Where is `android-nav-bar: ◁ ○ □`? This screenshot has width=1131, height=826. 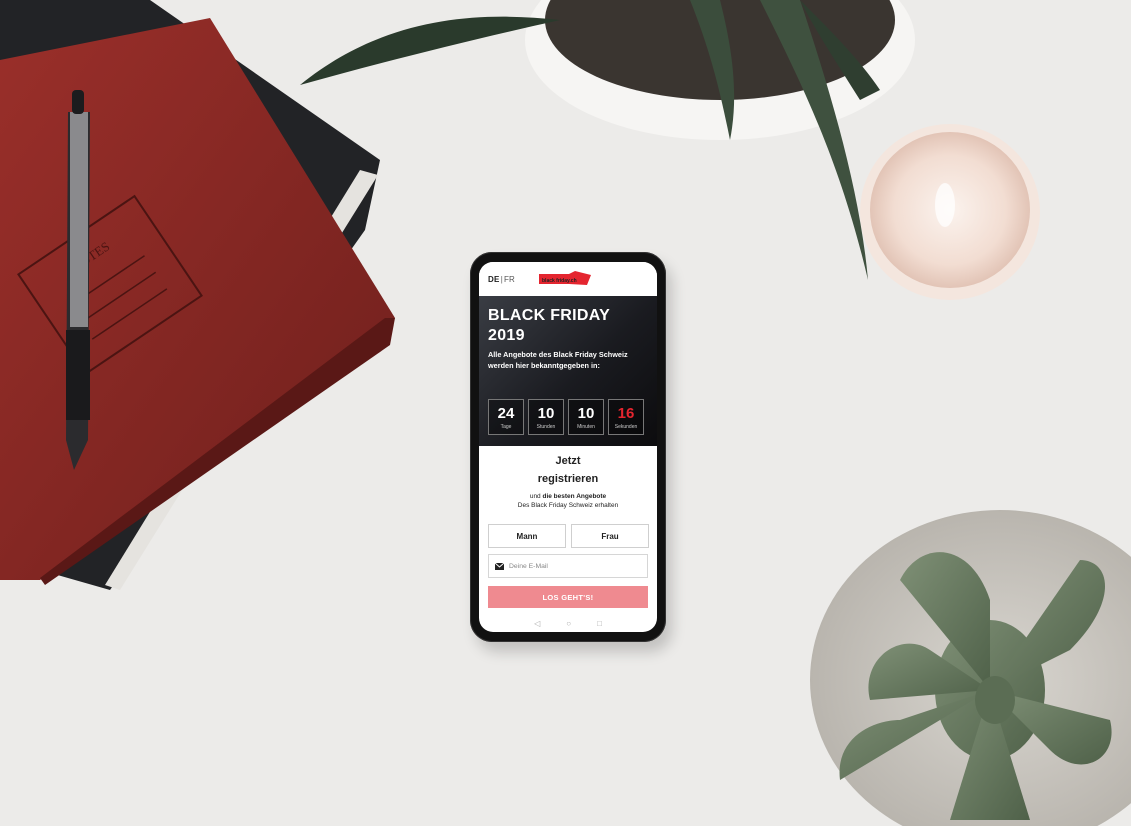
android-nav-bar: ◁ ○ □ is located at coordinates (568, 623).